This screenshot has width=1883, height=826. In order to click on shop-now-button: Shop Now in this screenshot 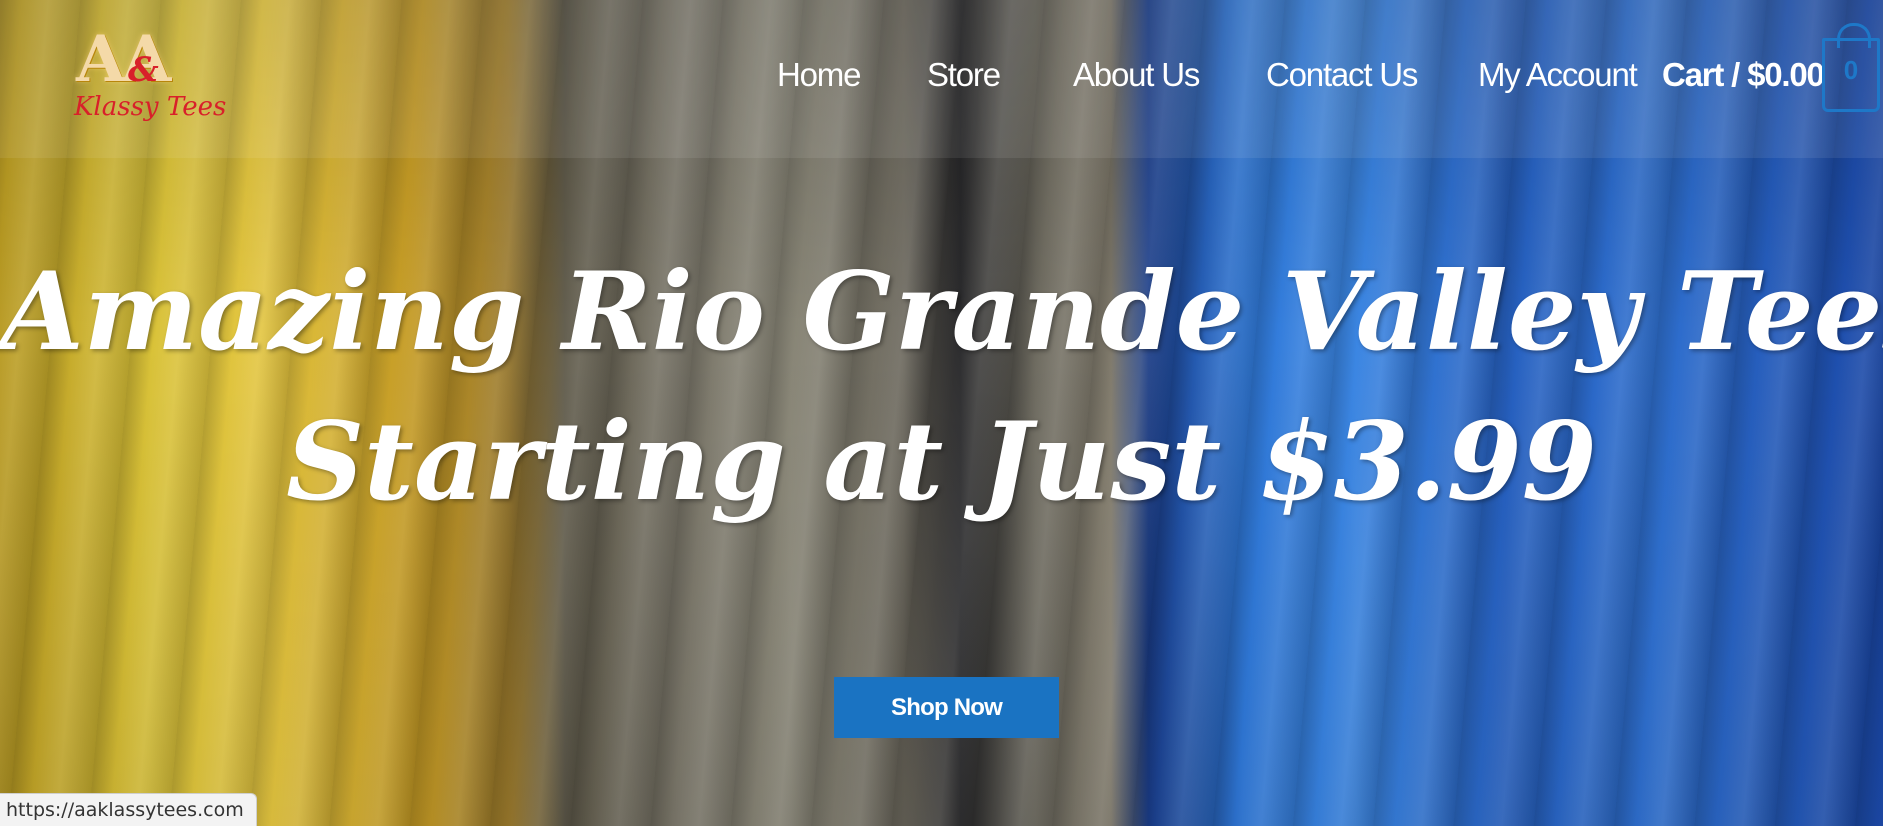, I will do `click(946, 707)`.